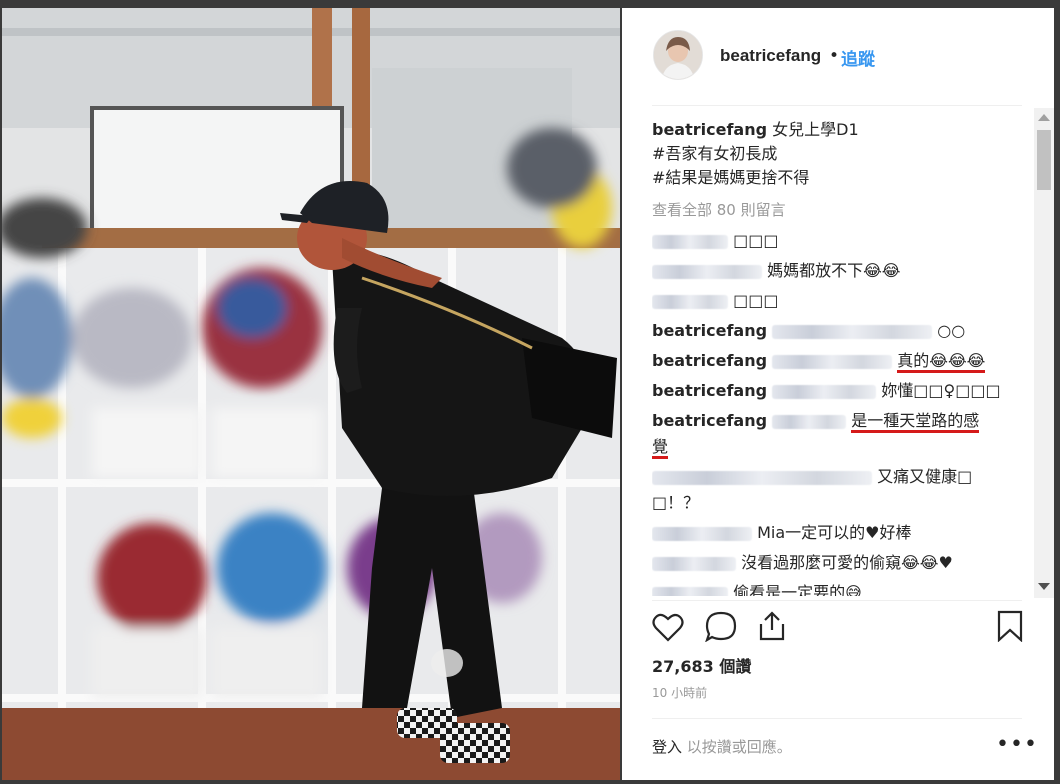 This screenshot has width=1060, height=784. Describe the element at coordinates (772, 628) in the screenshot. I see `share-icon` at that location.